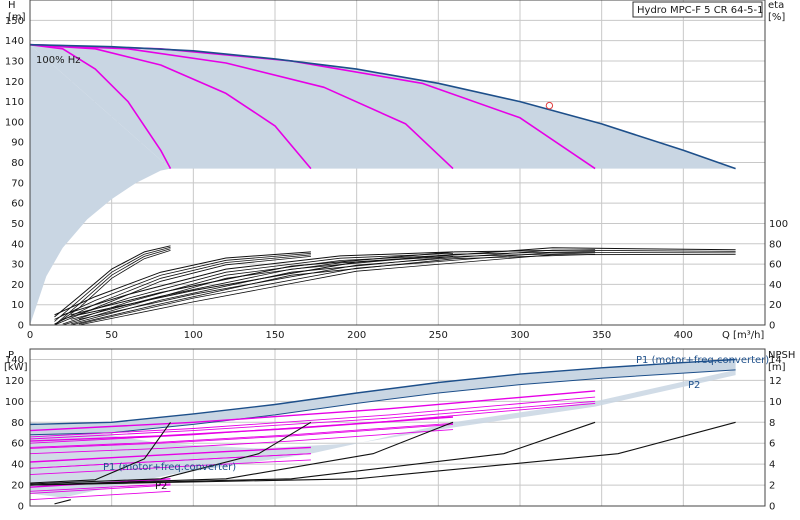  Describe the element at coordinates (30, 335) in the screenshot. I see `top-xtick-0: 0` at that location.